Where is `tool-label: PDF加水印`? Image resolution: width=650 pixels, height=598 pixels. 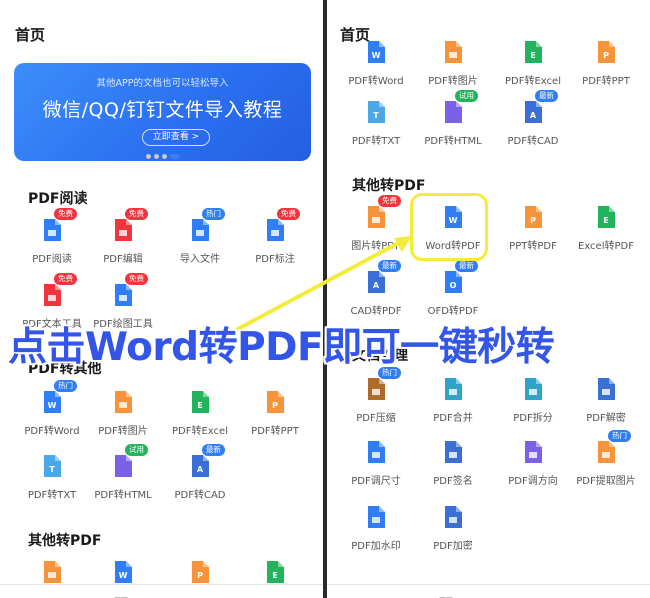 tool-label: PDF加水印 is located at coordinates (376, 546).